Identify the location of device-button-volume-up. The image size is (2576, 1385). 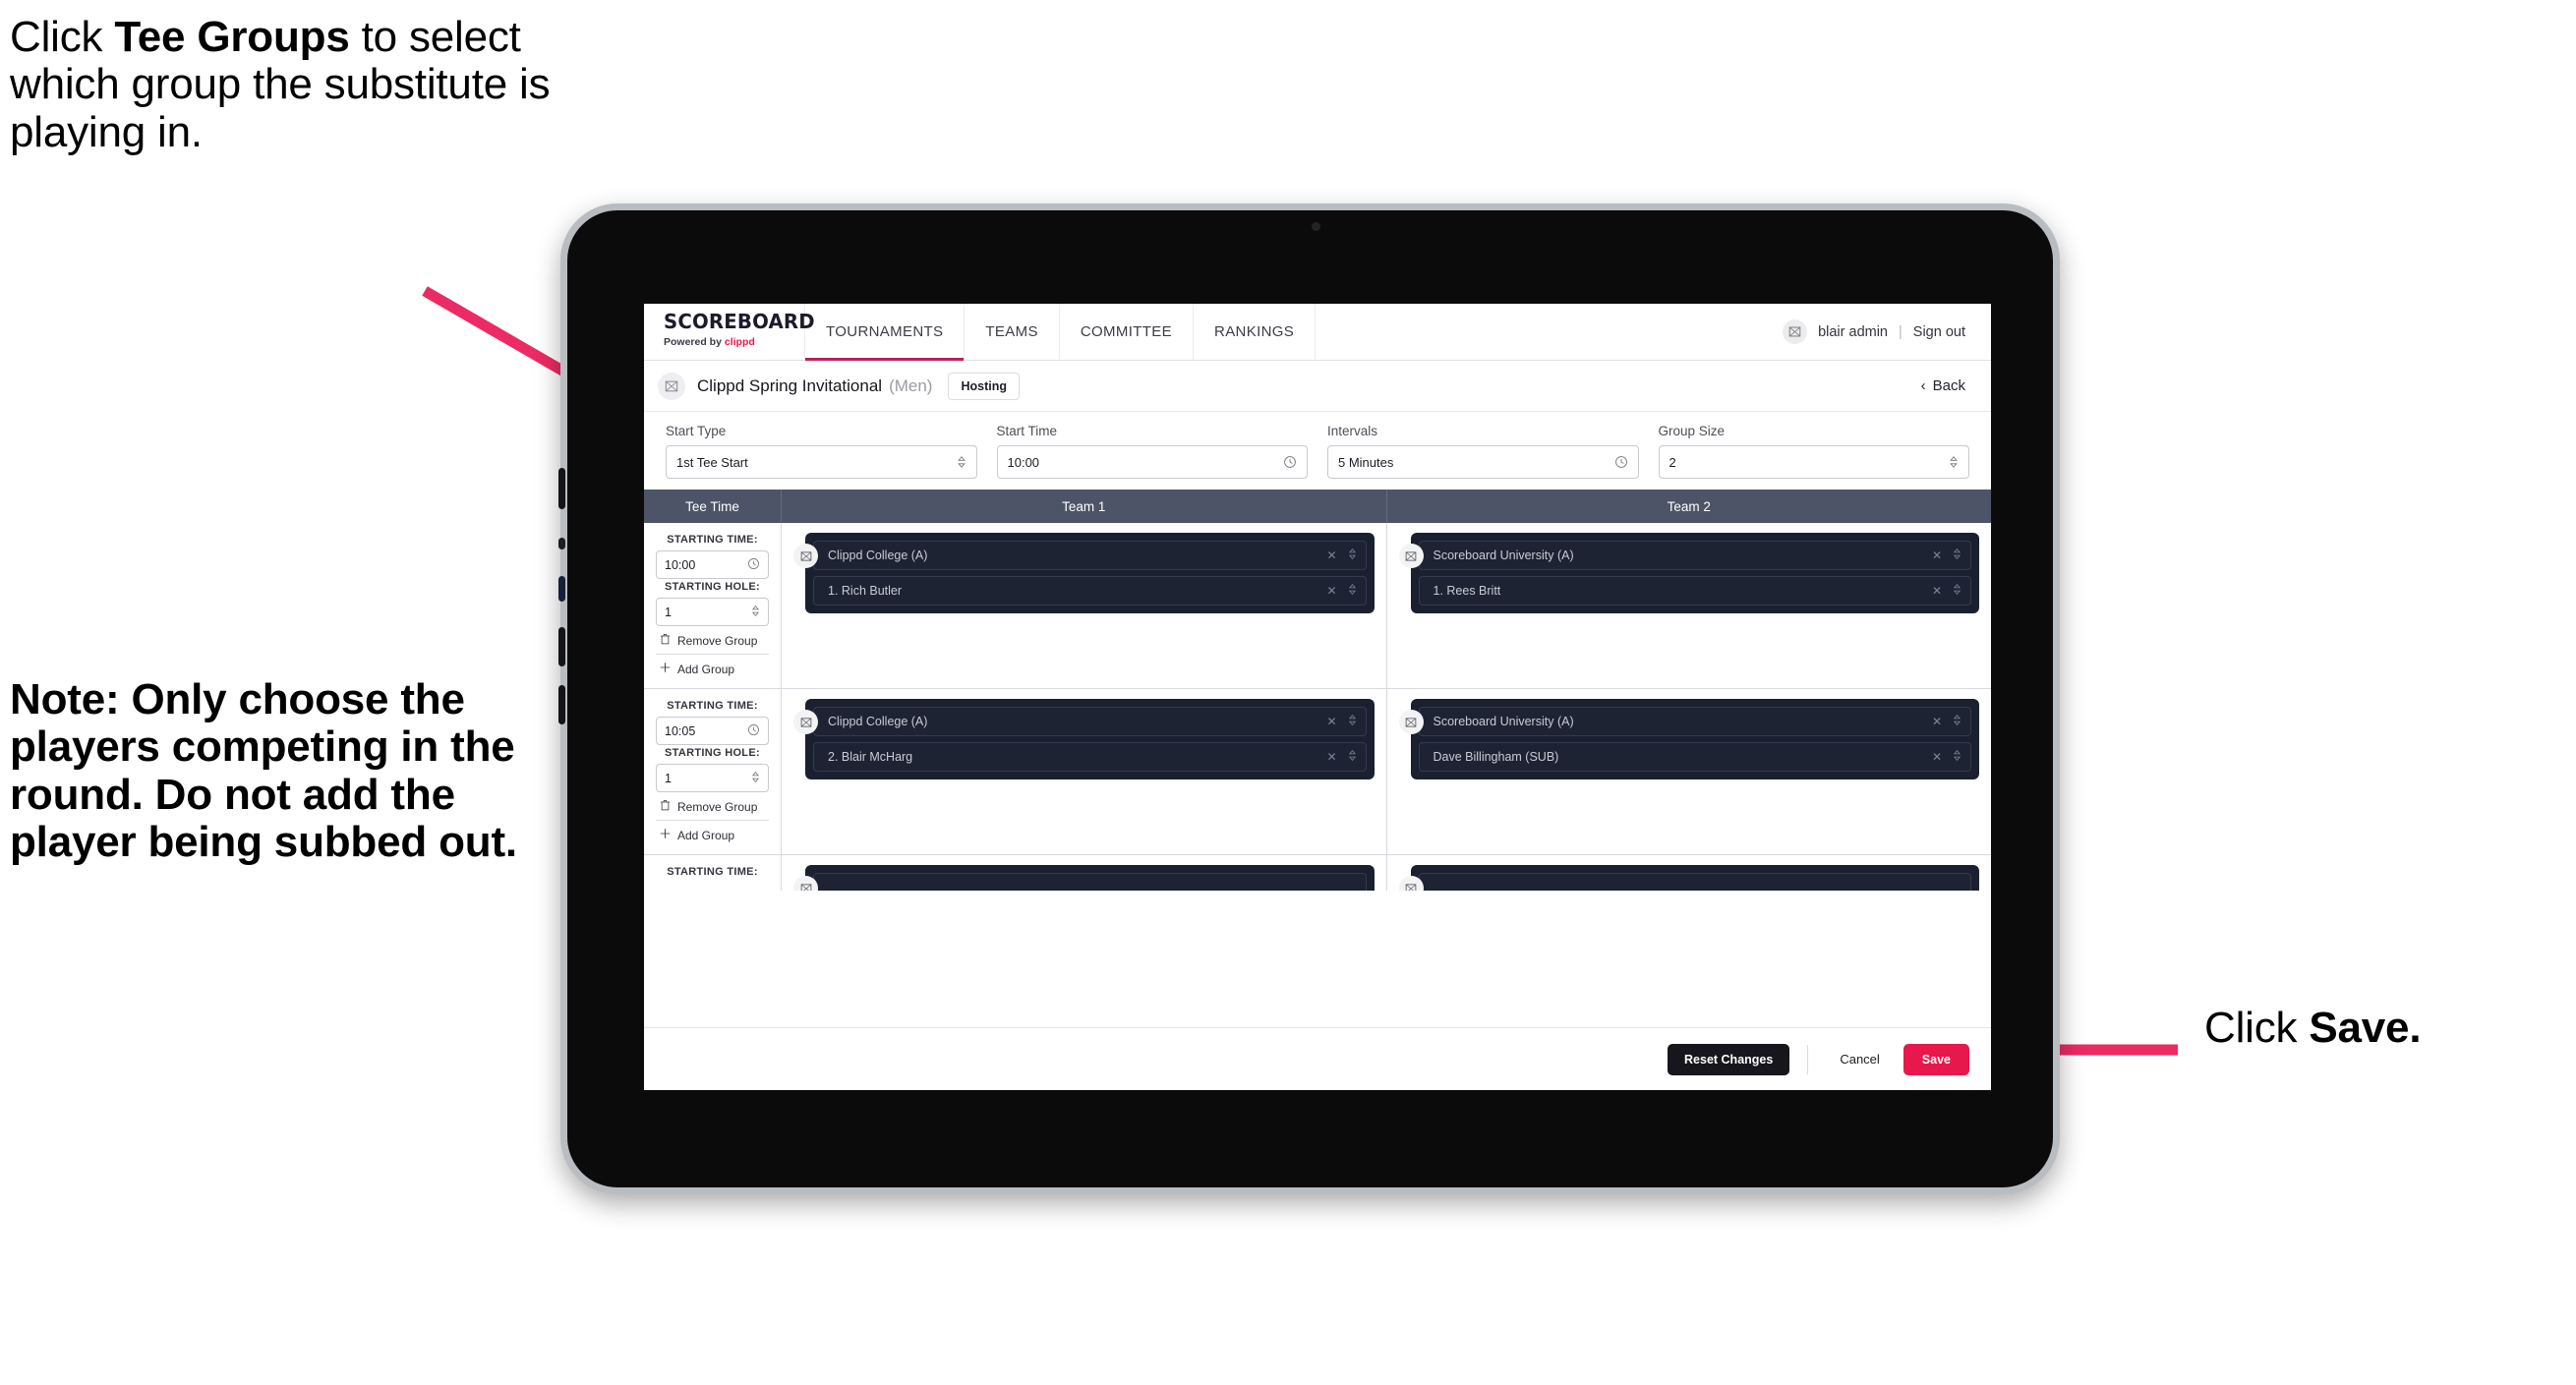
(561, 488).